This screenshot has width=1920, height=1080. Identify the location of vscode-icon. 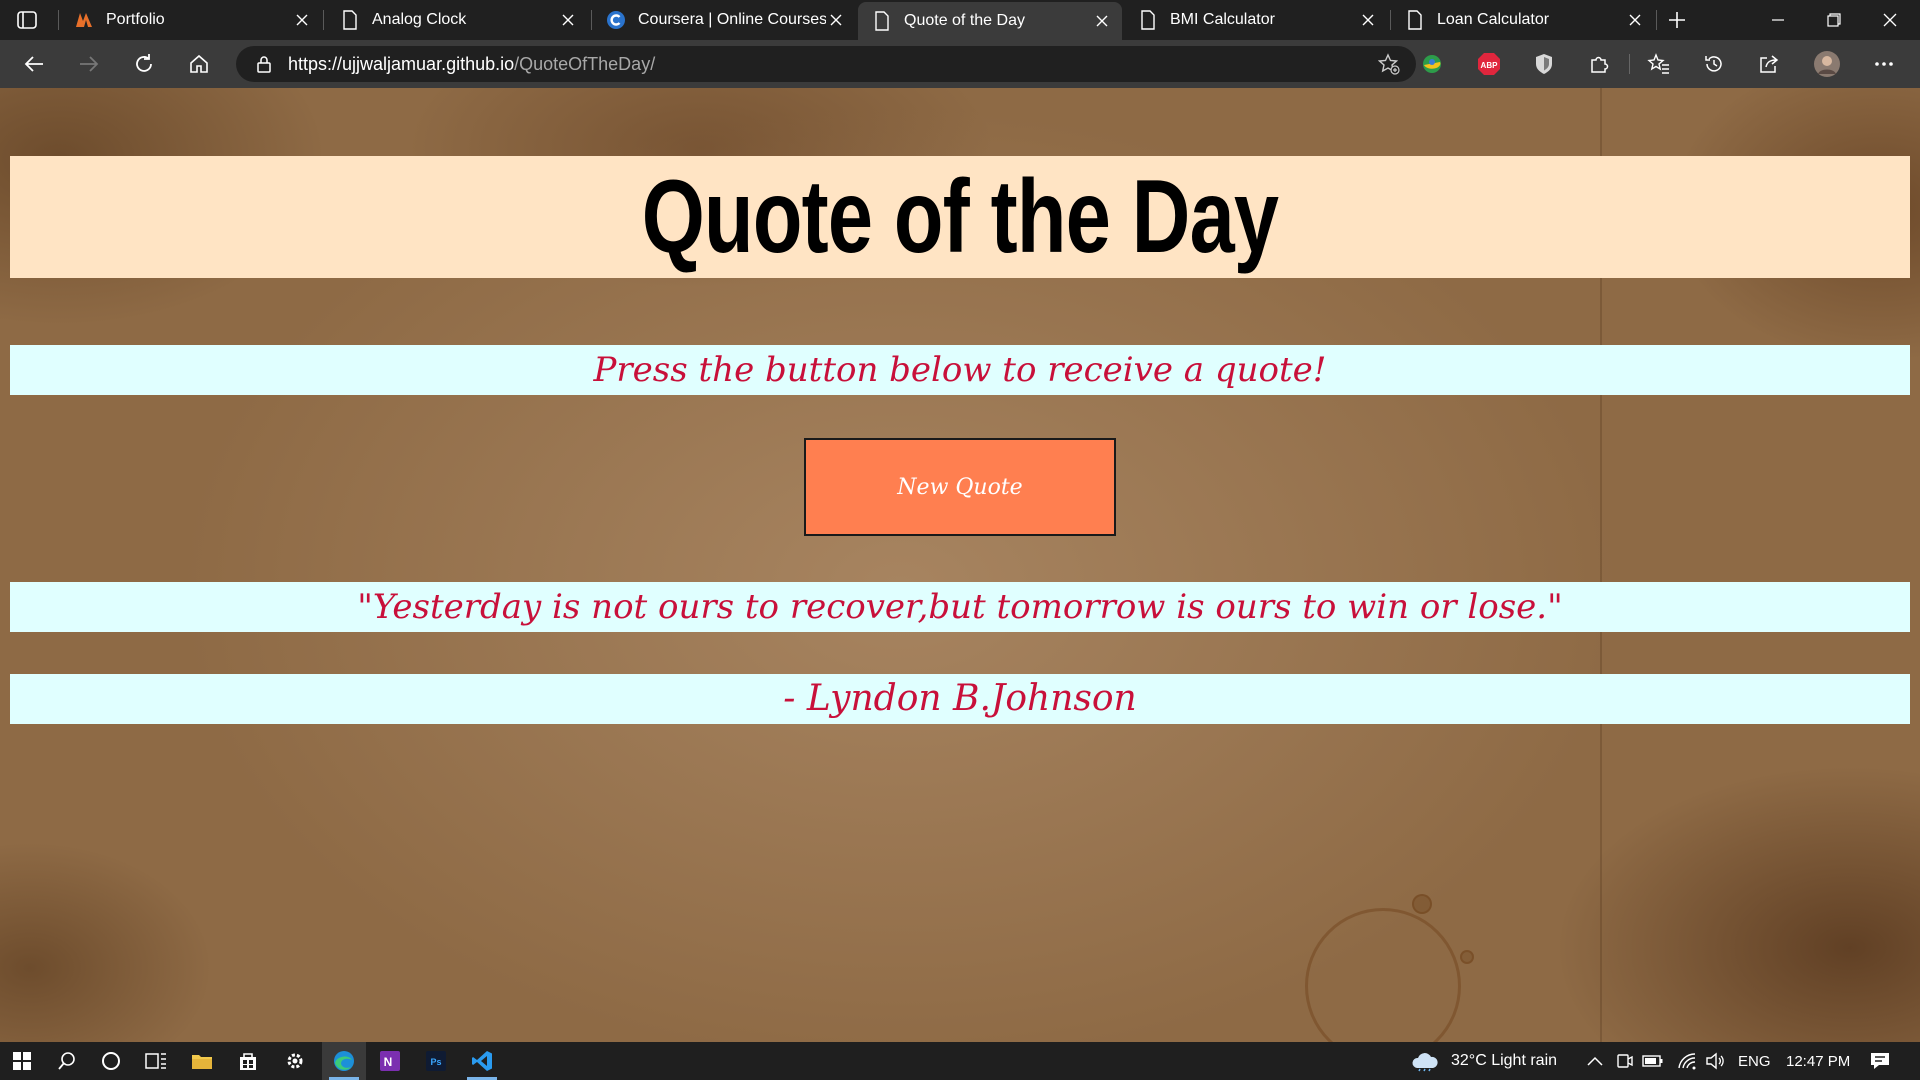
(482, 1063).